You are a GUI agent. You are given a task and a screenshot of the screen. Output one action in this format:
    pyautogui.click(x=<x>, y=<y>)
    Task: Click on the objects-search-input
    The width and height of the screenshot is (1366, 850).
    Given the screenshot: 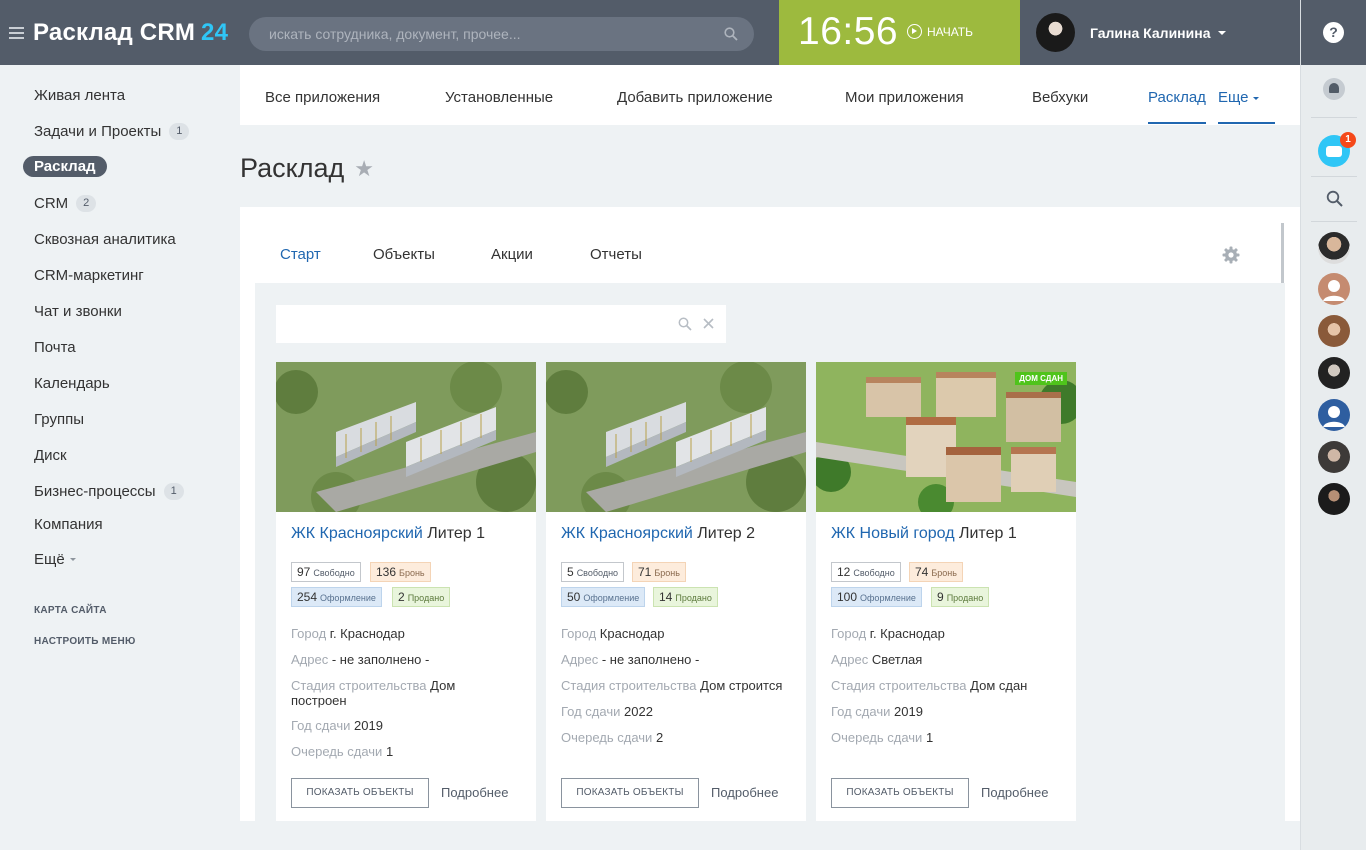 What is the action you would take?
    pyautogui.click(x=466, y=324)
    